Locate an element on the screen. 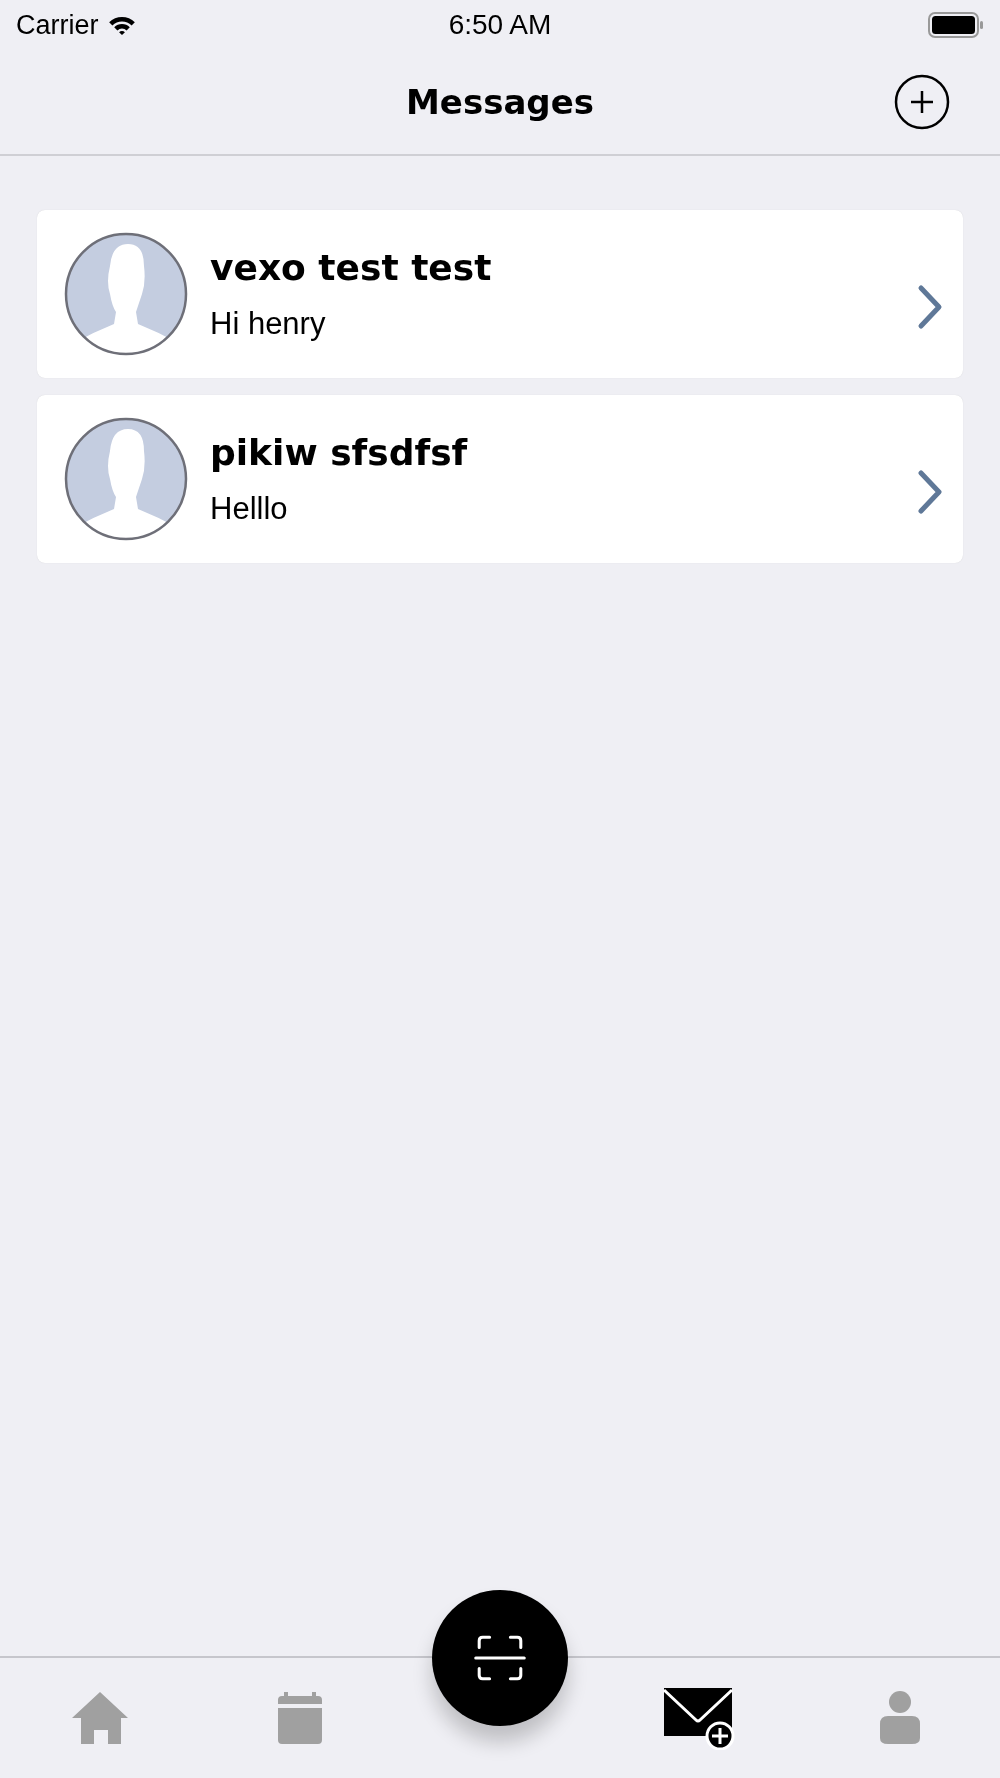  conversation-card: vexo test test Hi henry is located at coordinates (500, 294).